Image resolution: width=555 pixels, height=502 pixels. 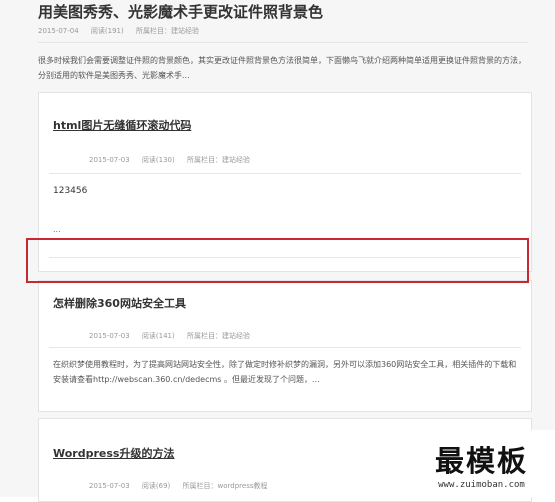 I want to click on article-1-content: 123456, so click(x=70, y=191).